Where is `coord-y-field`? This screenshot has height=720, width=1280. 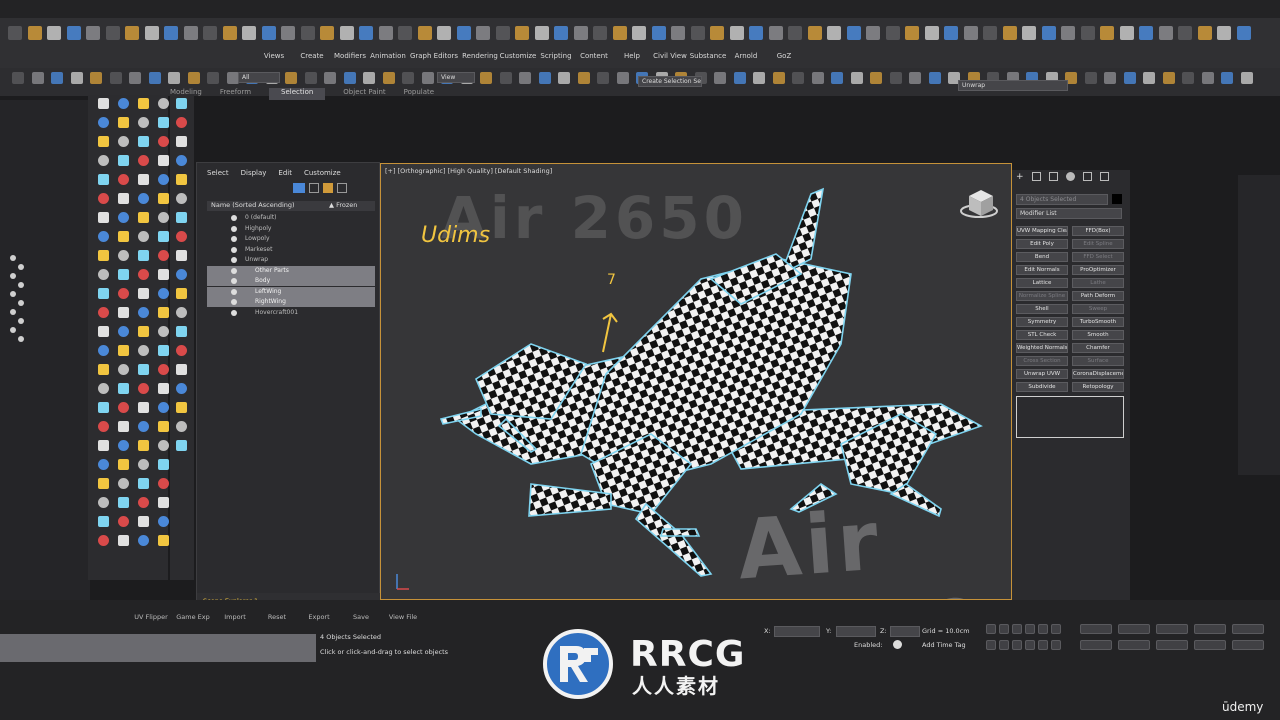
coord-y-field is located at coordinates (856, 631).